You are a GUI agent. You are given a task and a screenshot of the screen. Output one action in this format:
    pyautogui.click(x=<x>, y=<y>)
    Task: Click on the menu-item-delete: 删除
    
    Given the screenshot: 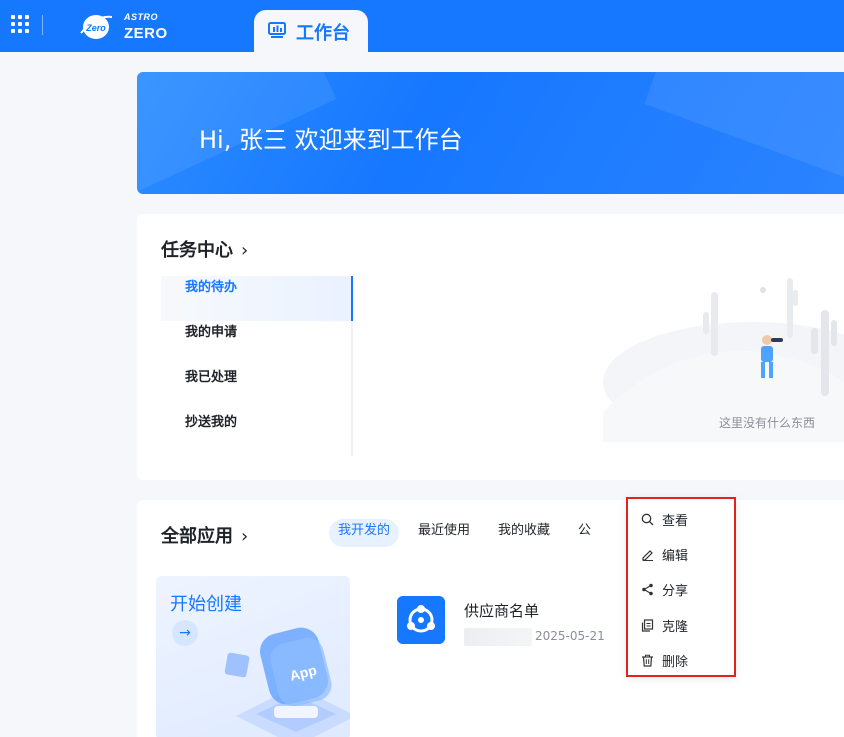 What is the action you would take?
    pyautogui.click(x=664, y=660)
    